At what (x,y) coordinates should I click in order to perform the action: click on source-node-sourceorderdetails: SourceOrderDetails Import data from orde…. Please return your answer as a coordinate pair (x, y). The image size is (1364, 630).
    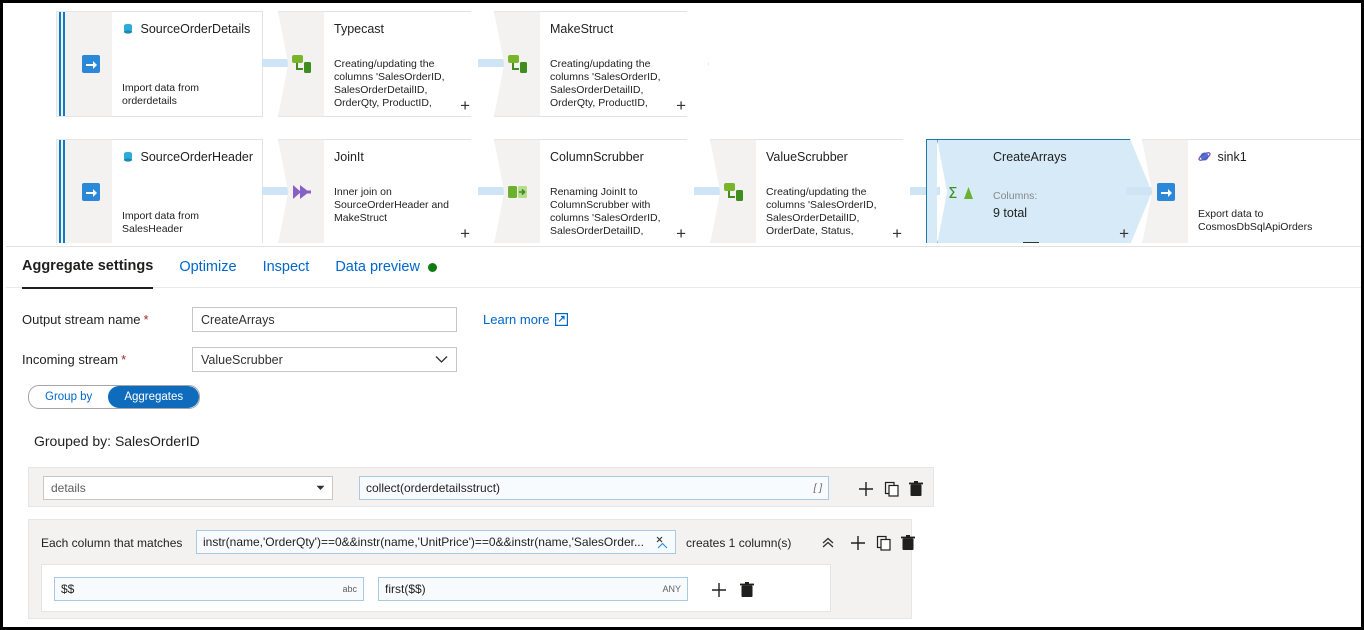
    Looking at the image, I should click on (159, 64).